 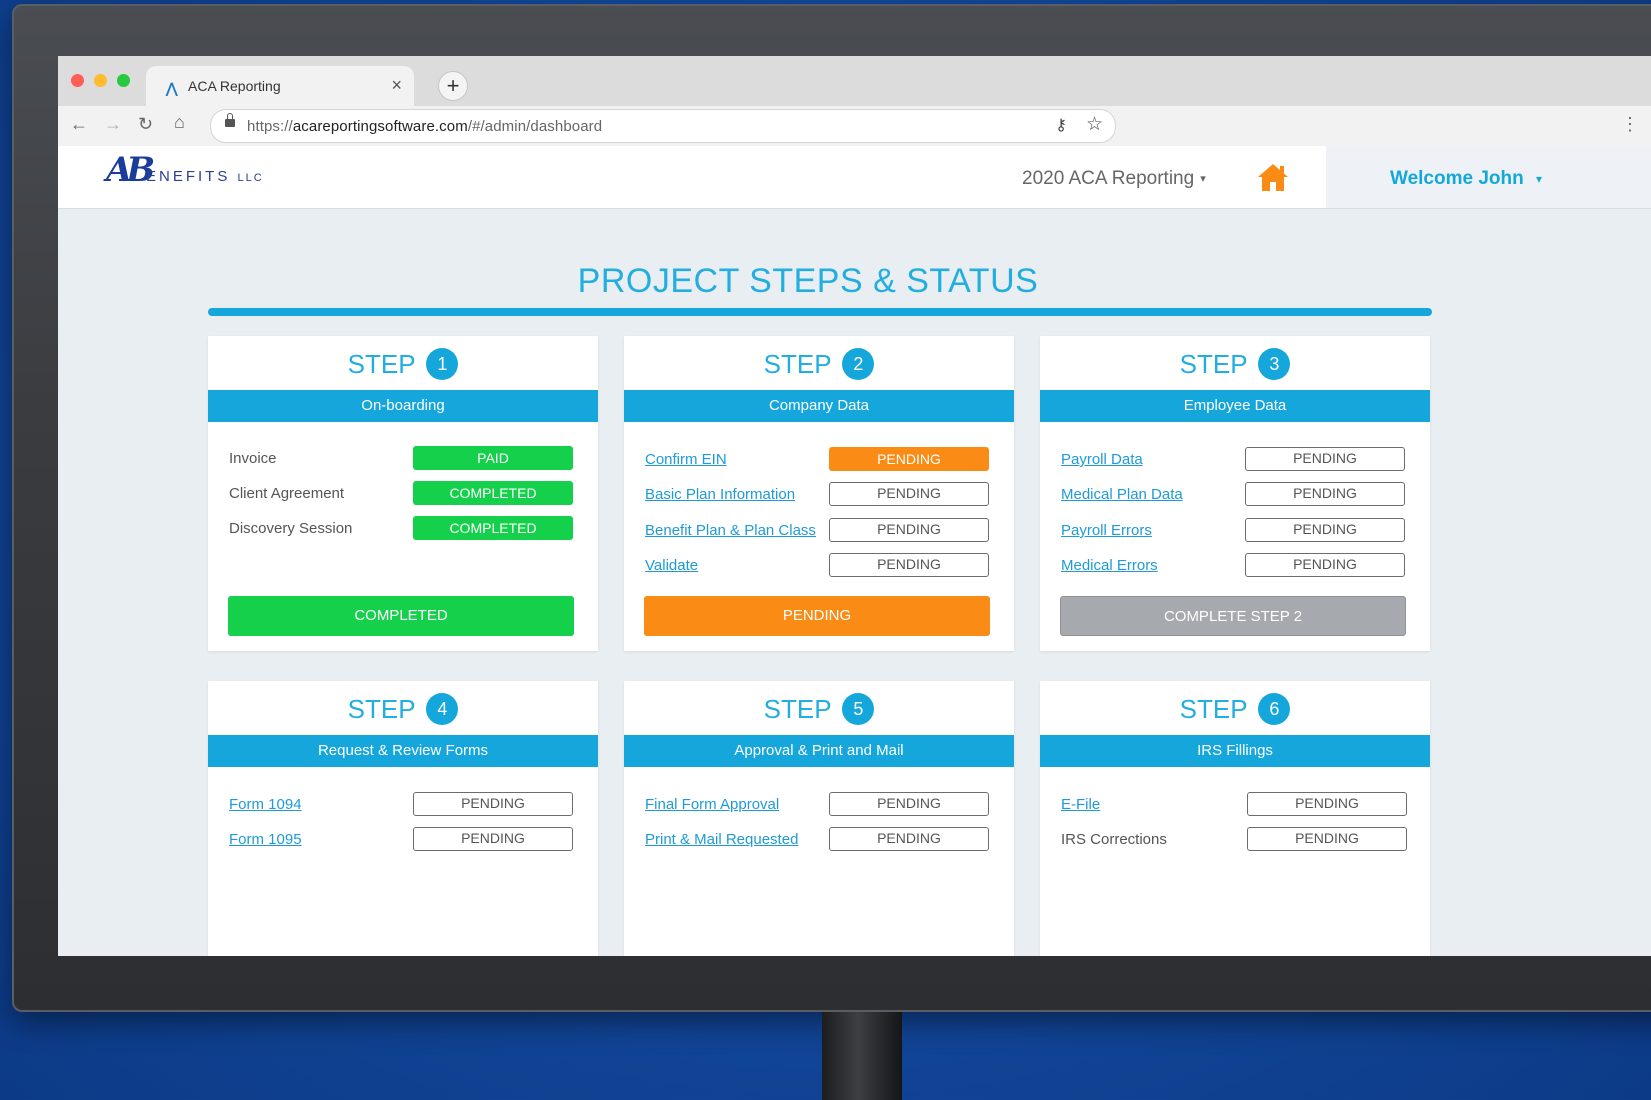 I want to click on maximize-window-button, so click(x=123, y=80).